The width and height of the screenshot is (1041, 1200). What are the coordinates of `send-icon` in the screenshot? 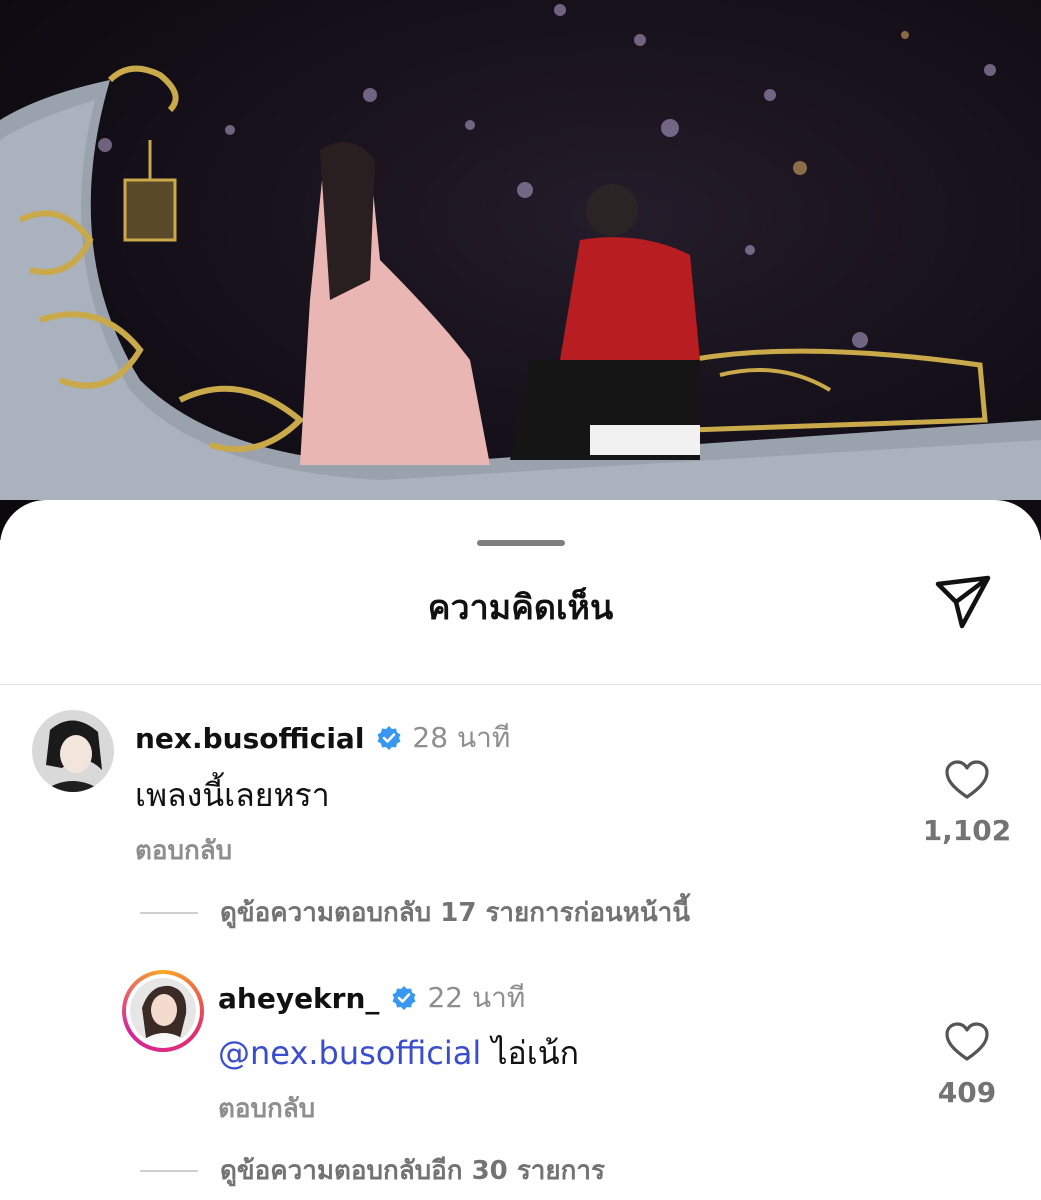 It's located at (963, 602).